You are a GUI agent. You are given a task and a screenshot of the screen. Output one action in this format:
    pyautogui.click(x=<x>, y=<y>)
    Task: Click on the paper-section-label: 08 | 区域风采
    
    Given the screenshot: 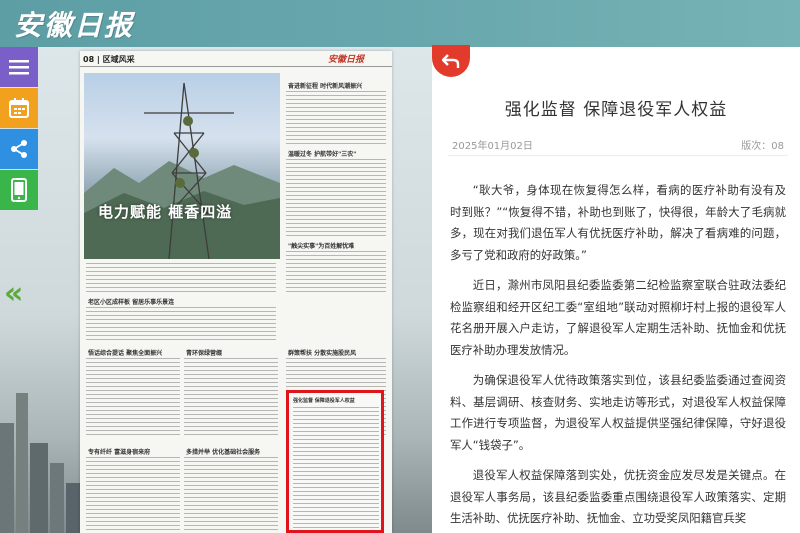 What is the action you would take?
    pyautogui.click(x=109, y=59)
    